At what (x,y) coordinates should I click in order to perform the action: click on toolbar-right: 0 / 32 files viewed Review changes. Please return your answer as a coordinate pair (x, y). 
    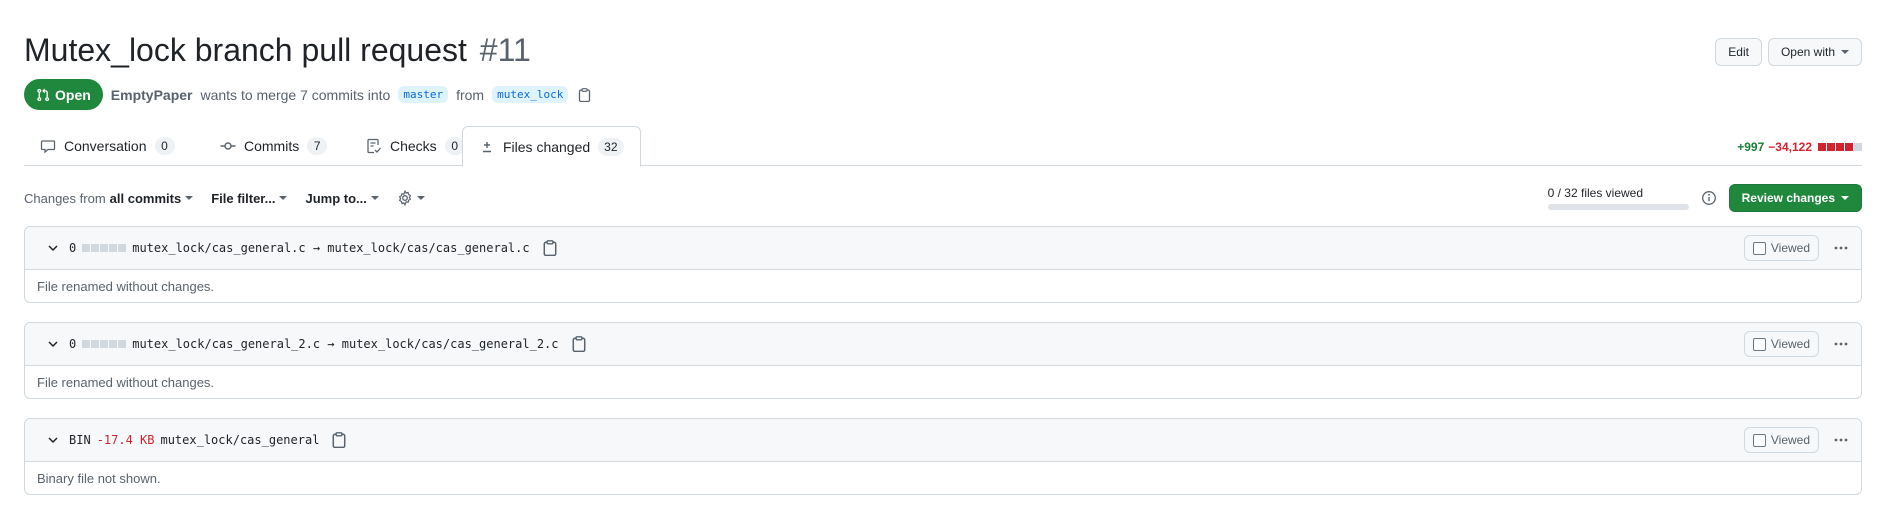
    Looking at the image, I should click on (1704, 198).